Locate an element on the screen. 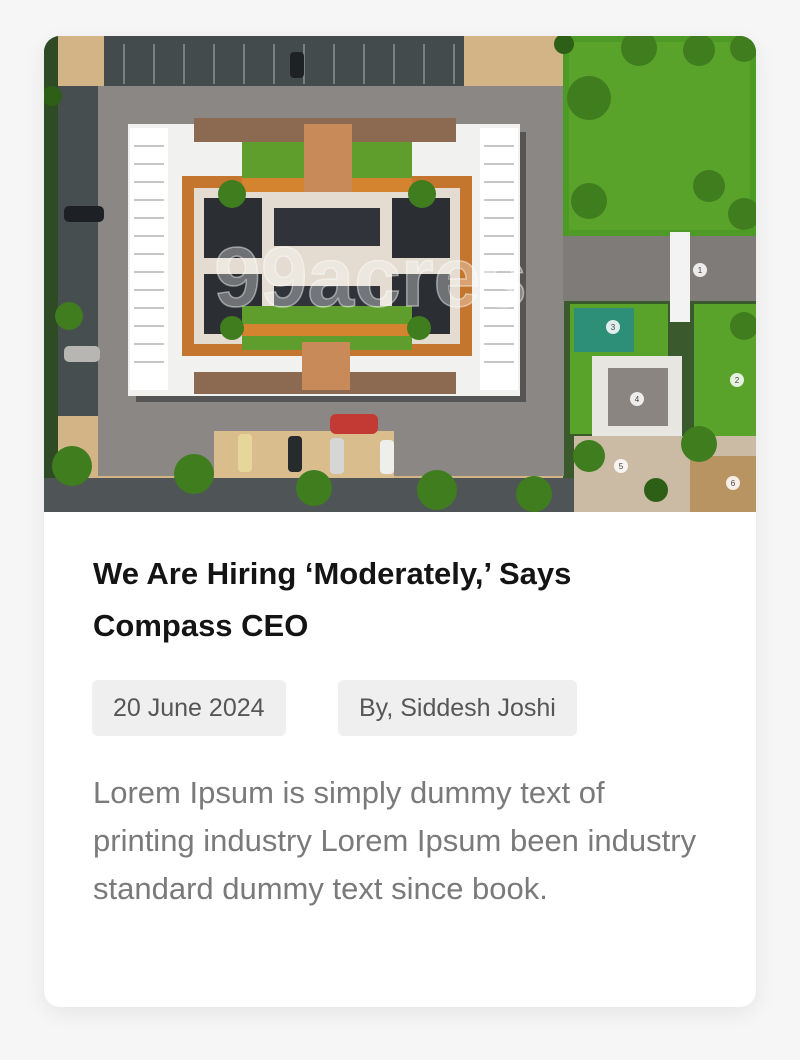 This screenshot has height=1060, width=800. plot-number-label: 4 is located at coordinates (637, 399).